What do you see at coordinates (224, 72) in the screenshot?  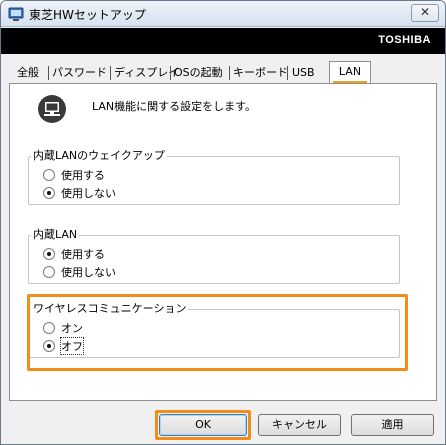 I see `tab-strip: 全般 パスワード ディスプレイ OSの起動 キーボード USB LAN` at bounding box center [224, 72].